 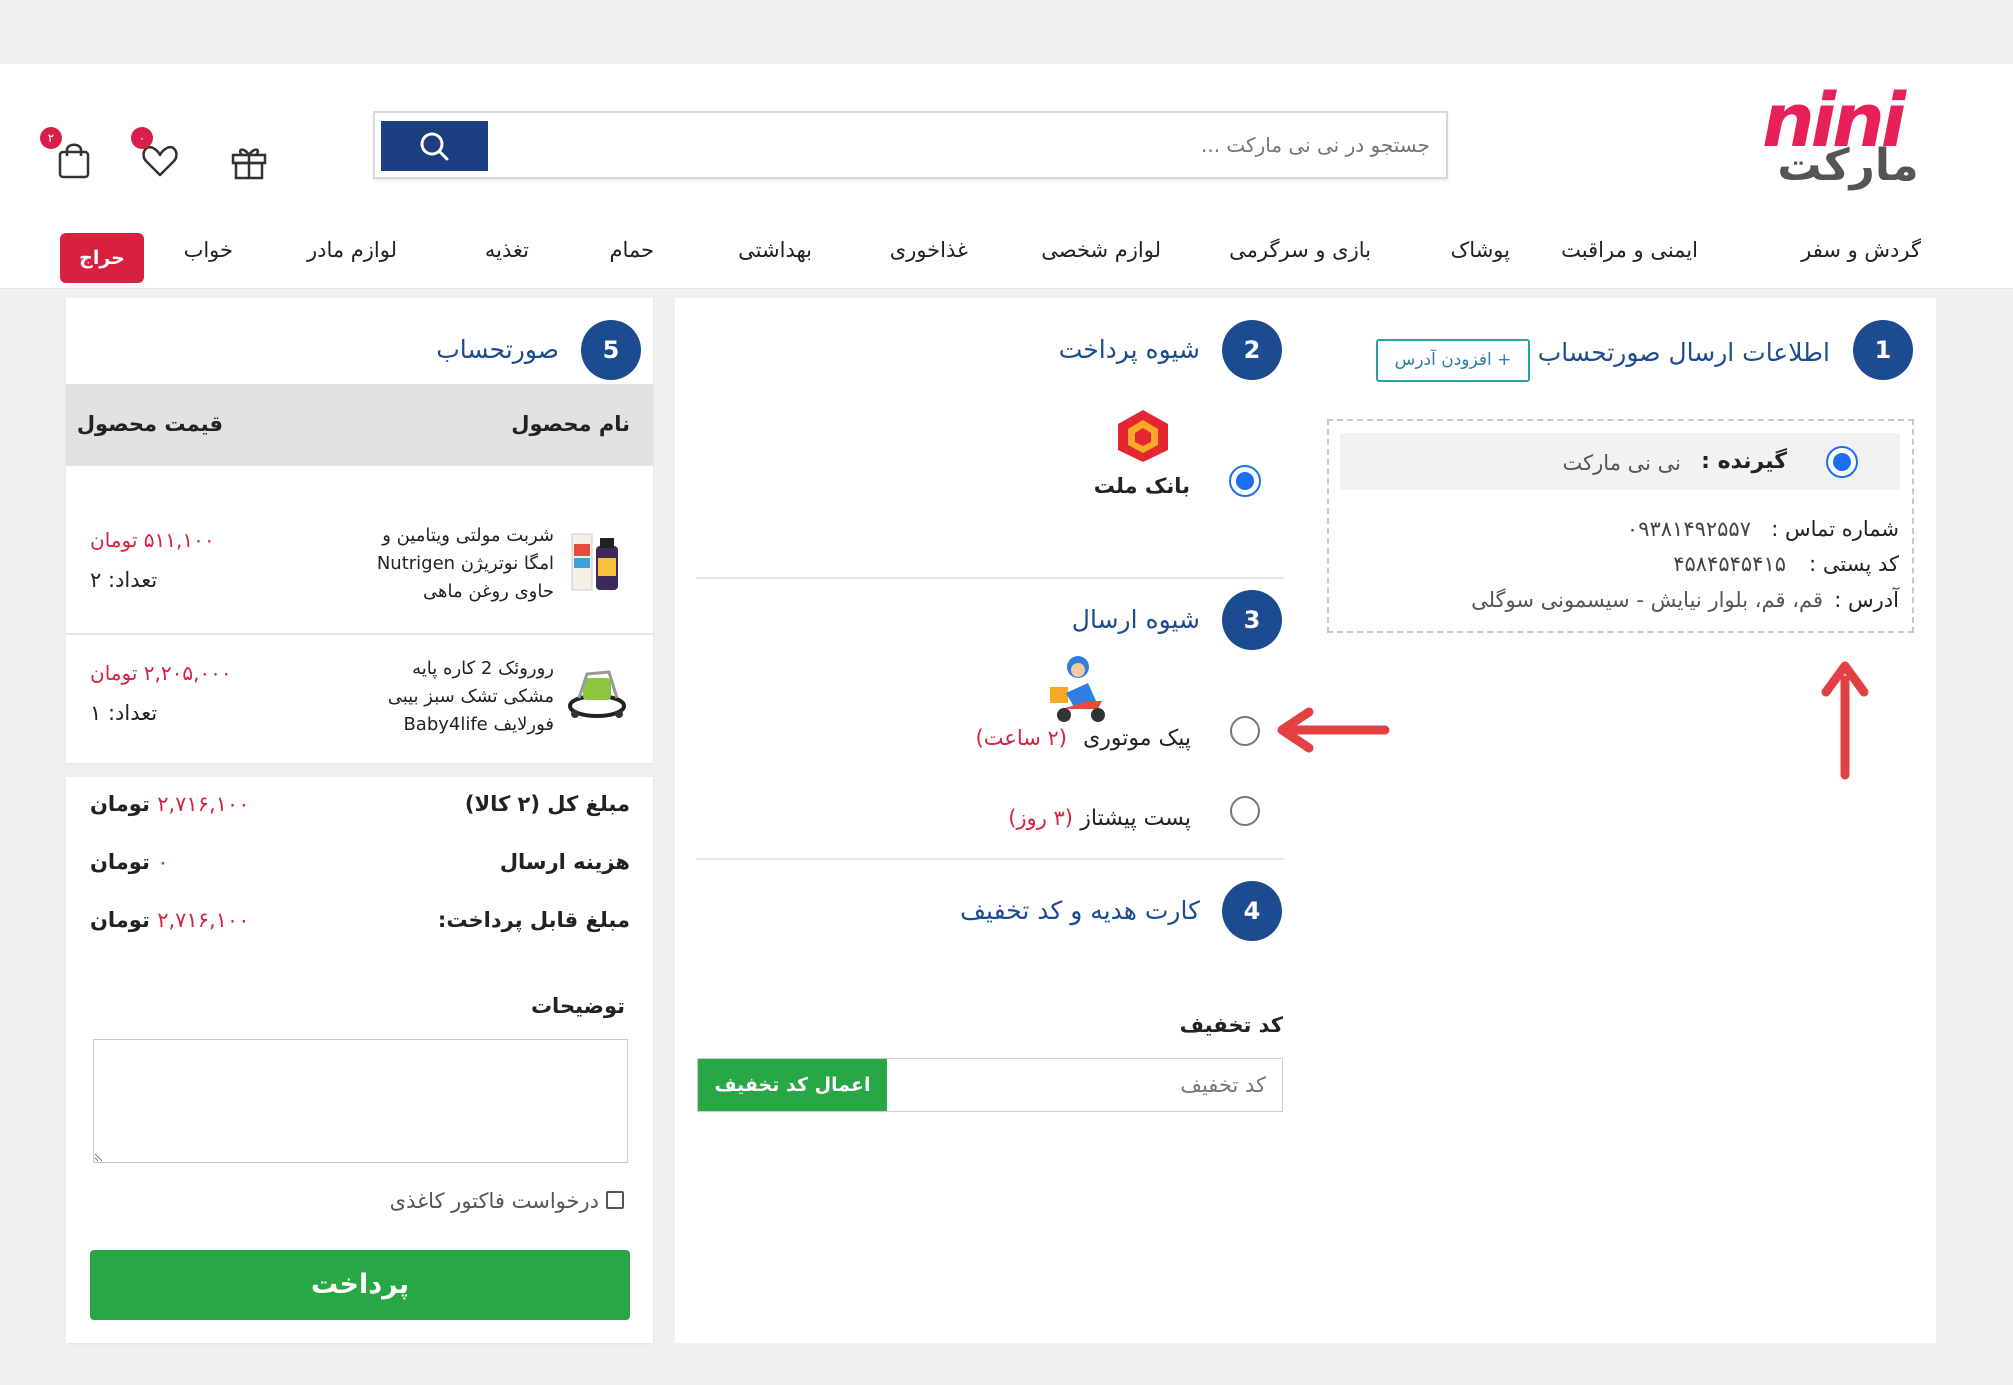 I want to click on product-thumbnail-syrup, so click(x=596, y=559).